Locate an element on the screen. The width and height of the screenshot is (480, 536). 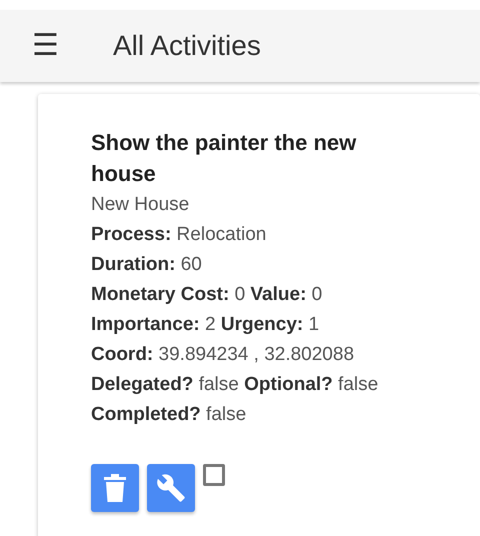
delete-button is located at coordinates (115, 488).